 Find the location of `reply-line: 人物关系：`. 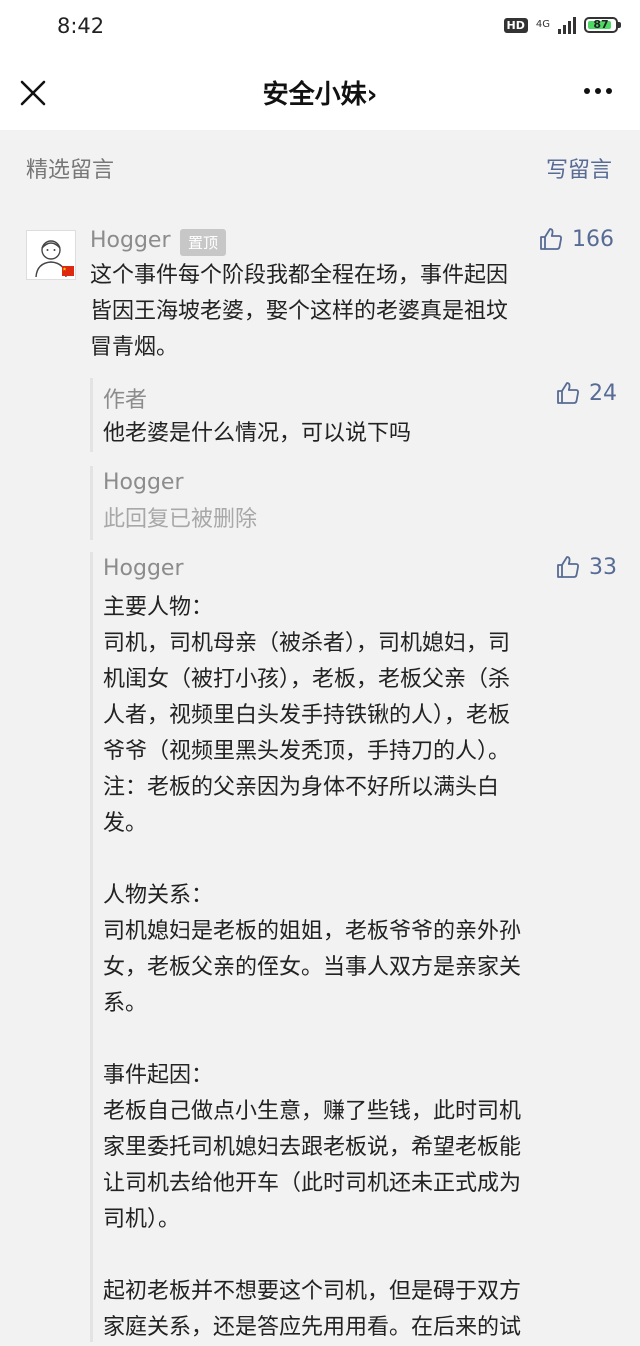

reply-line: 人物关系： is located at coordinates (158, 895).